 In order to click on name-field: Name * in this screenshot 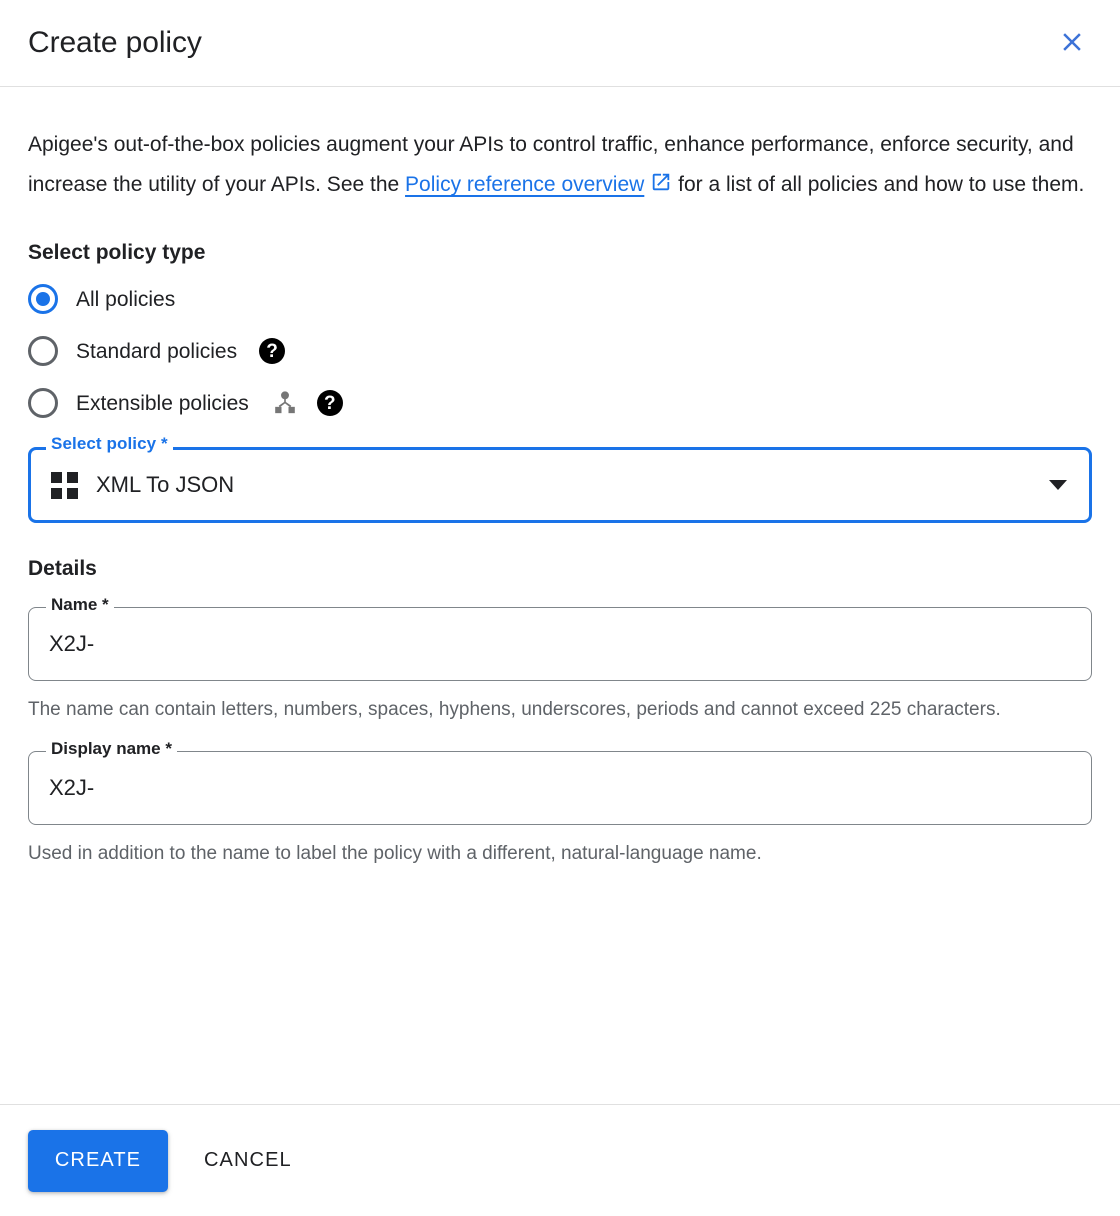, I will do `click(560, 638)`.